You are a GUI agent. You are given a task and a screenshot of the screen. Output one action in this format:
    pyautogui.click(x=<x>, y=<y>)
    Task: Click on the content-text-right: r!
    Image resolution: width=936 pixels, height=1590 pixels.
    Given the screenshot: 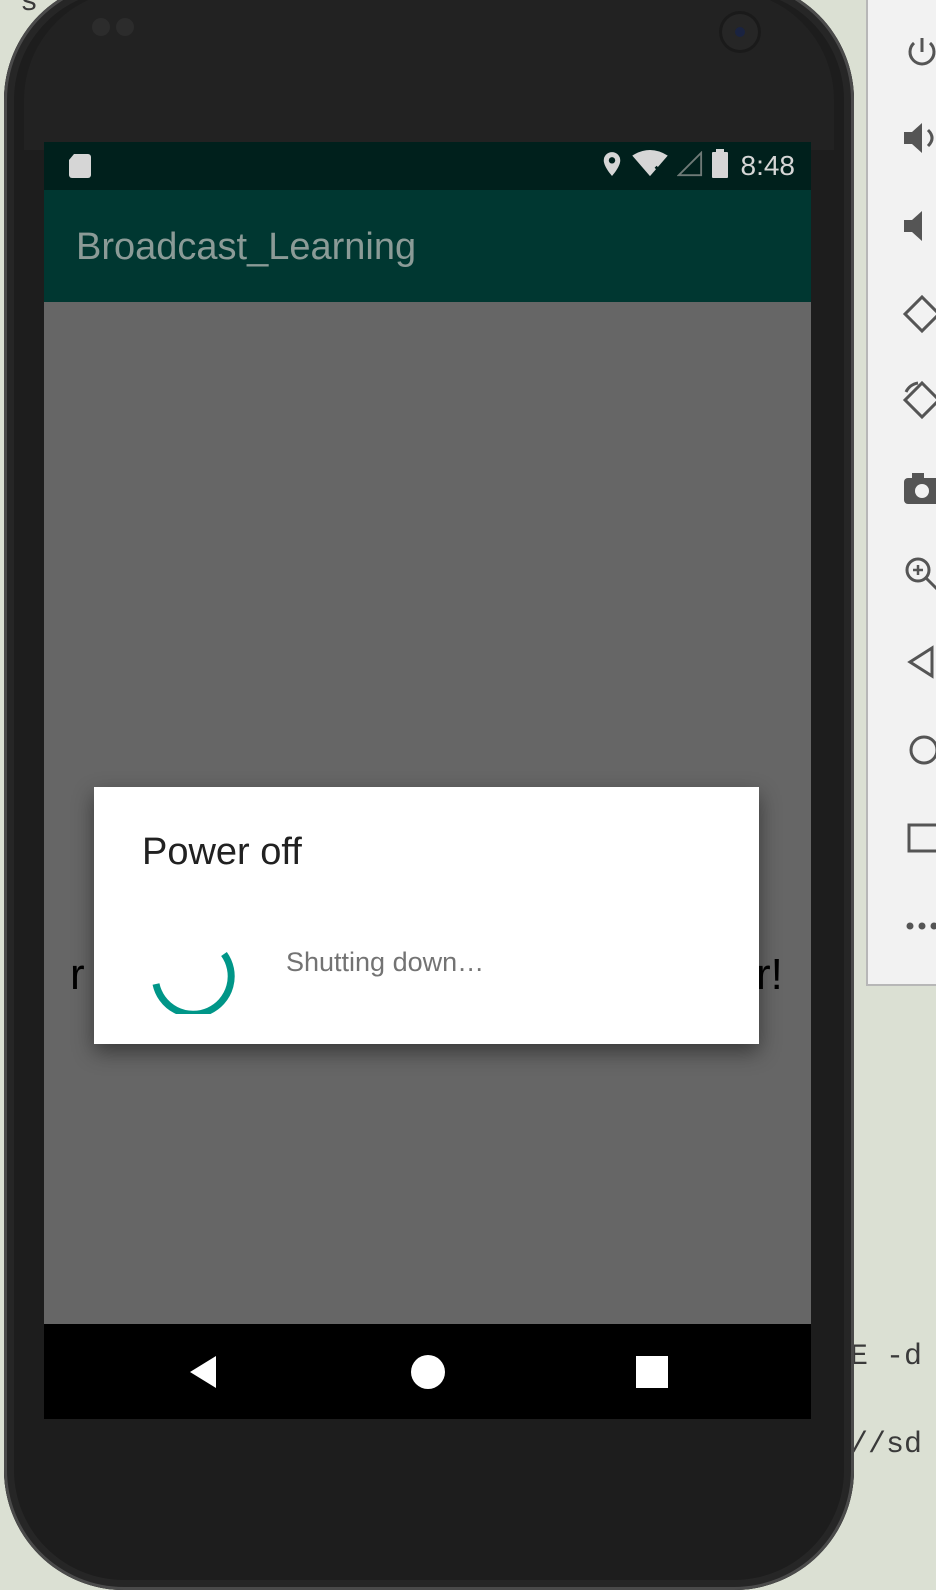 What is the action you would take?
    pyautogui.click(x=769, y=975)
    